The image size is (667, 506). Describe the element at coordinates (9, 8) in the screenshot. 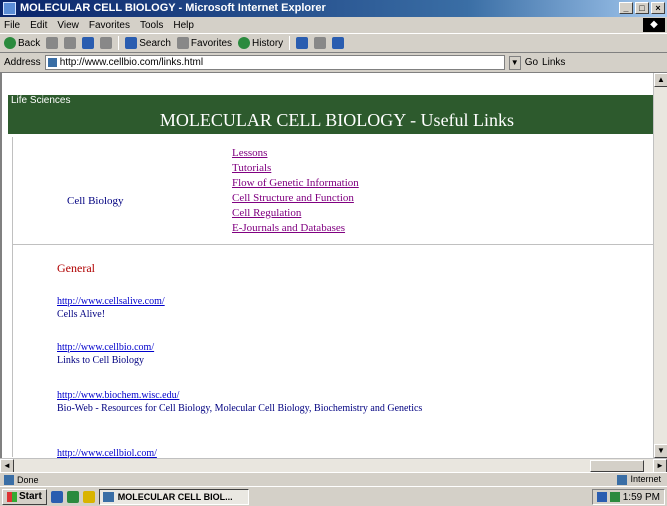

I see `ie-app-icon` at that location.